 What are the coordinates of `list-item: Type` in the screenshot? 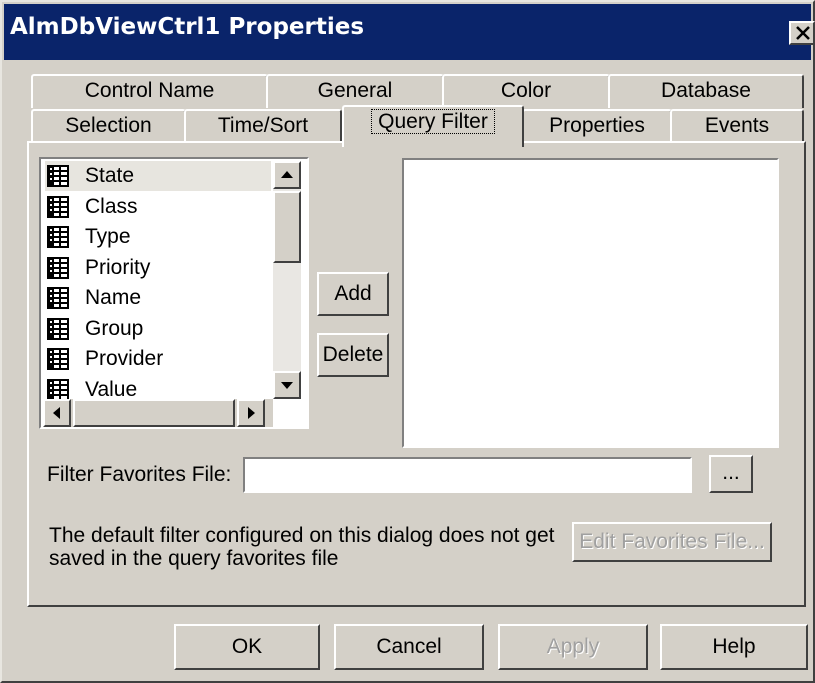 It's located at (158, 237).